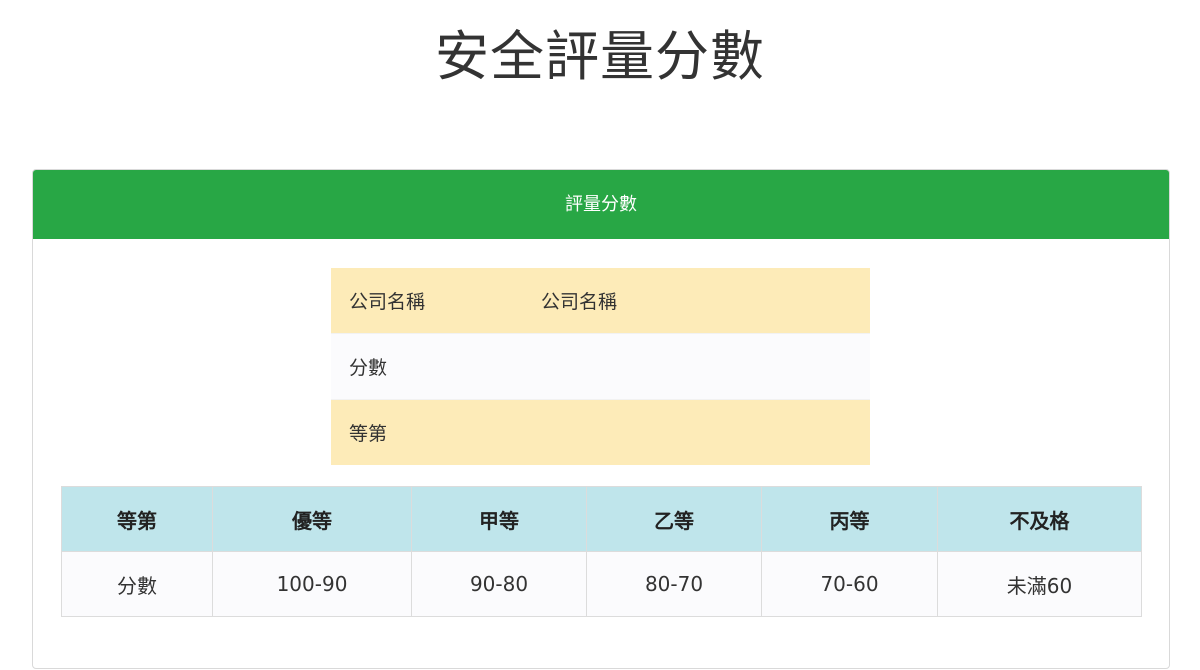  What do you see at coordinates (600, 56) in the screenshot?
I see `page-title: 安全評量分數` at bounding box center [600, 56].